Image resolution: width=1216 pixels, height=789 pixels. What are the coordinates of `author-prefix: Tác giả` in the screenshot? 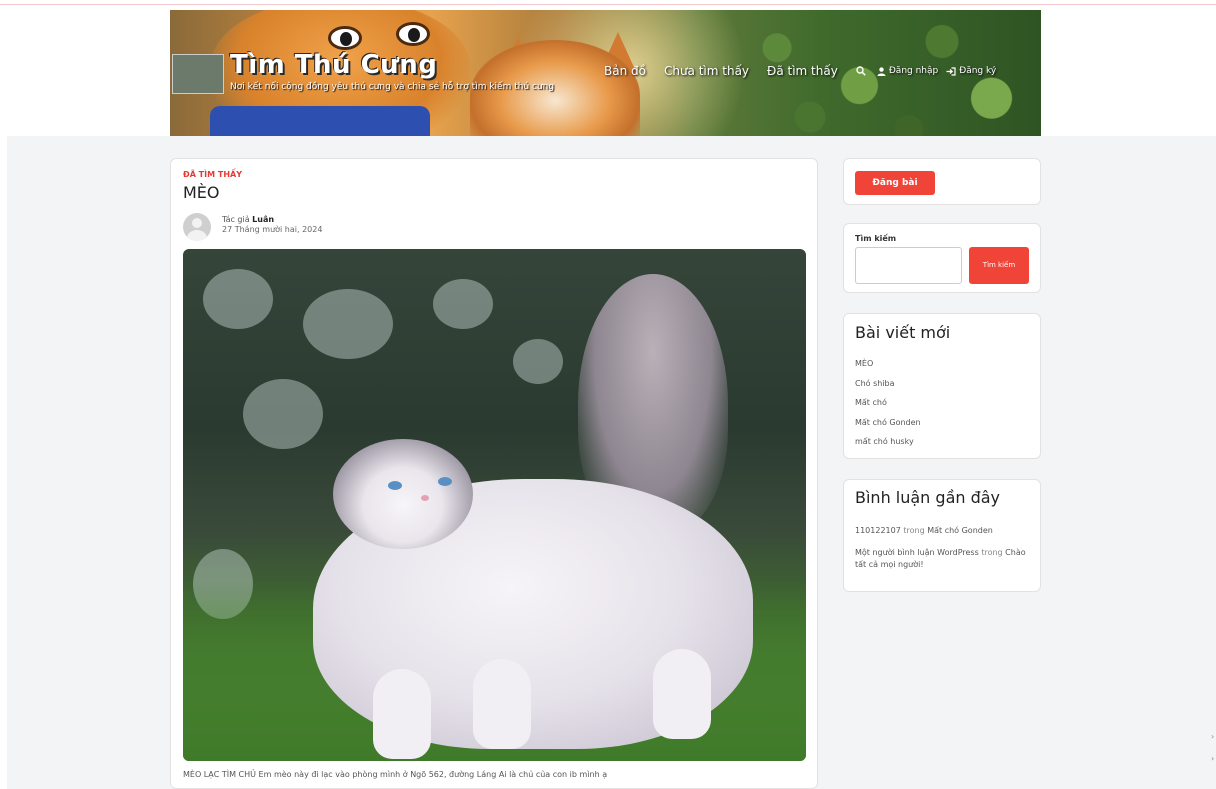 It's located at (236, 219).